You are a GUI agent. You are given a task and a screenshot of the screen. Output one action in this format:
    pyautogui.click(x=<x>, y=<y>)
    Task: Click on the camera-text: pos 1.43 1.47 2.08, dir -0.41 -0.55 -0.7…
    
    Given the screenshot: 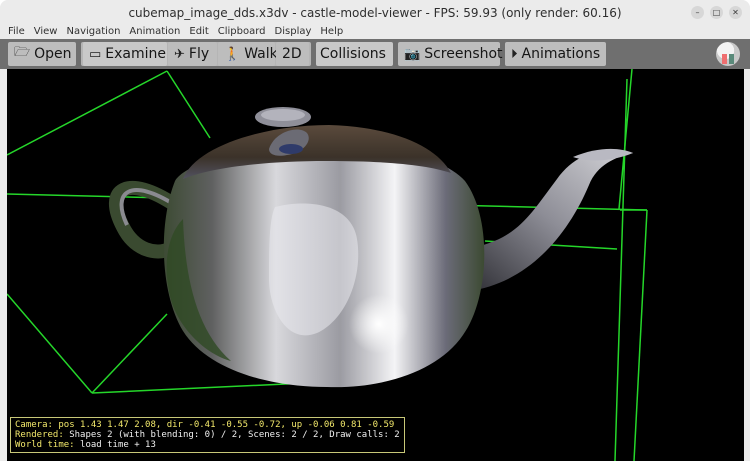 What is the action you would take?
    pyautogui.click(x=223, y=425)
    